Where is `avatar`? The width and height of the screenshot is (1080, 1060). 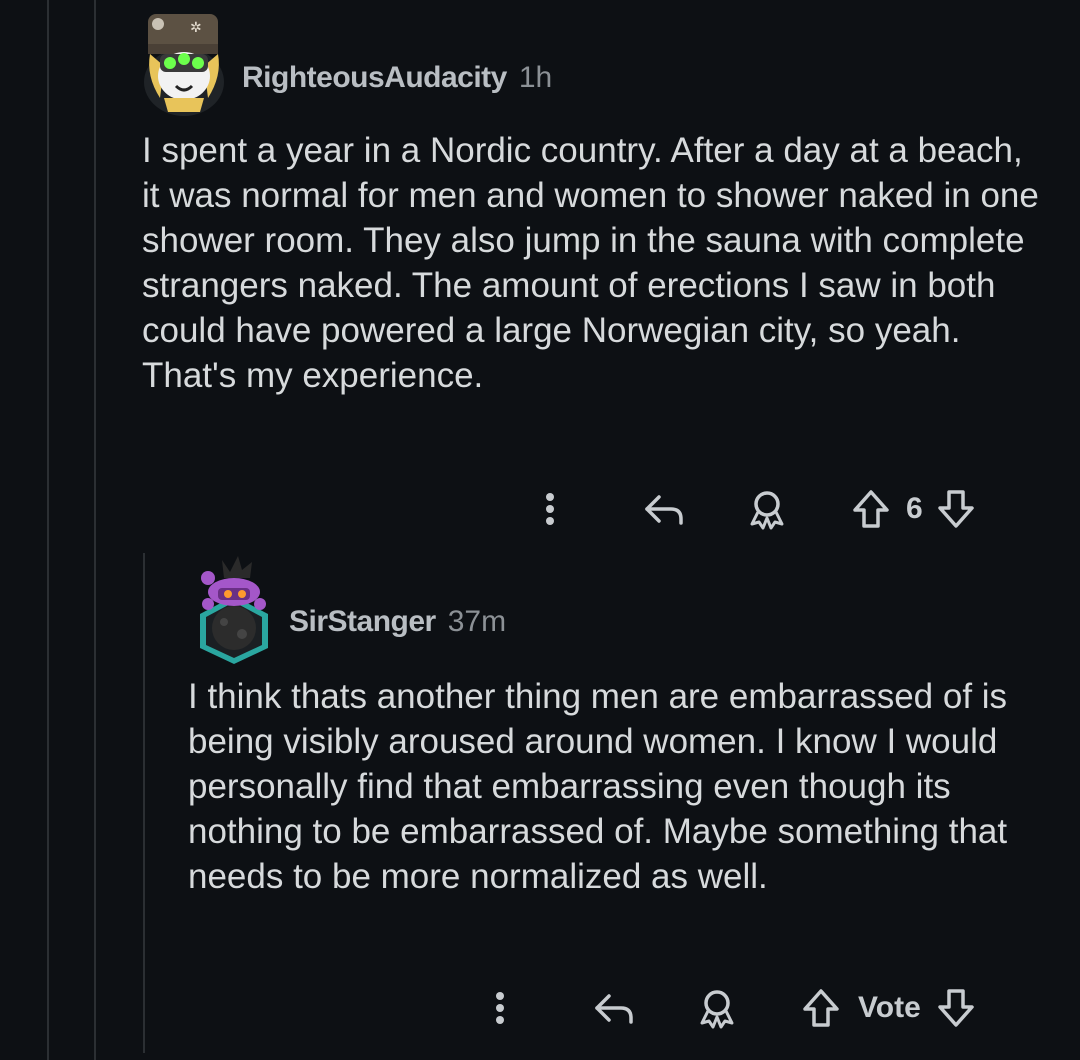 avatar is located at coordinates (234, 608).